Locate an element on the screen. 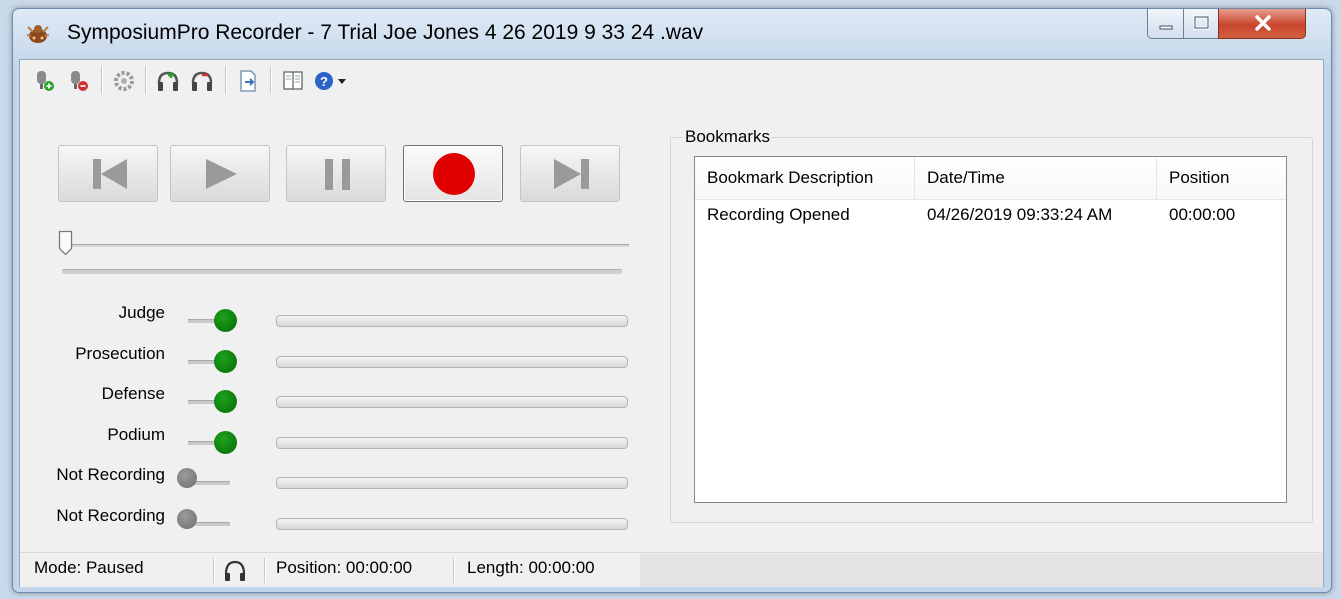 Image resolution: width=1341 pixels, height=599 pixels. record-button is located at coordinates (453, 173).